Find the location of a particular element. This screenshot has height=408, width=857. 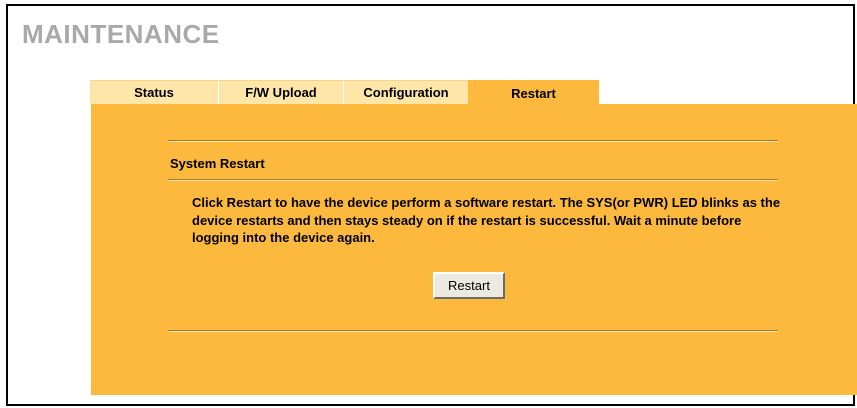

tab-fw-upload: F/W Upload is located at coordinates (281, 92).